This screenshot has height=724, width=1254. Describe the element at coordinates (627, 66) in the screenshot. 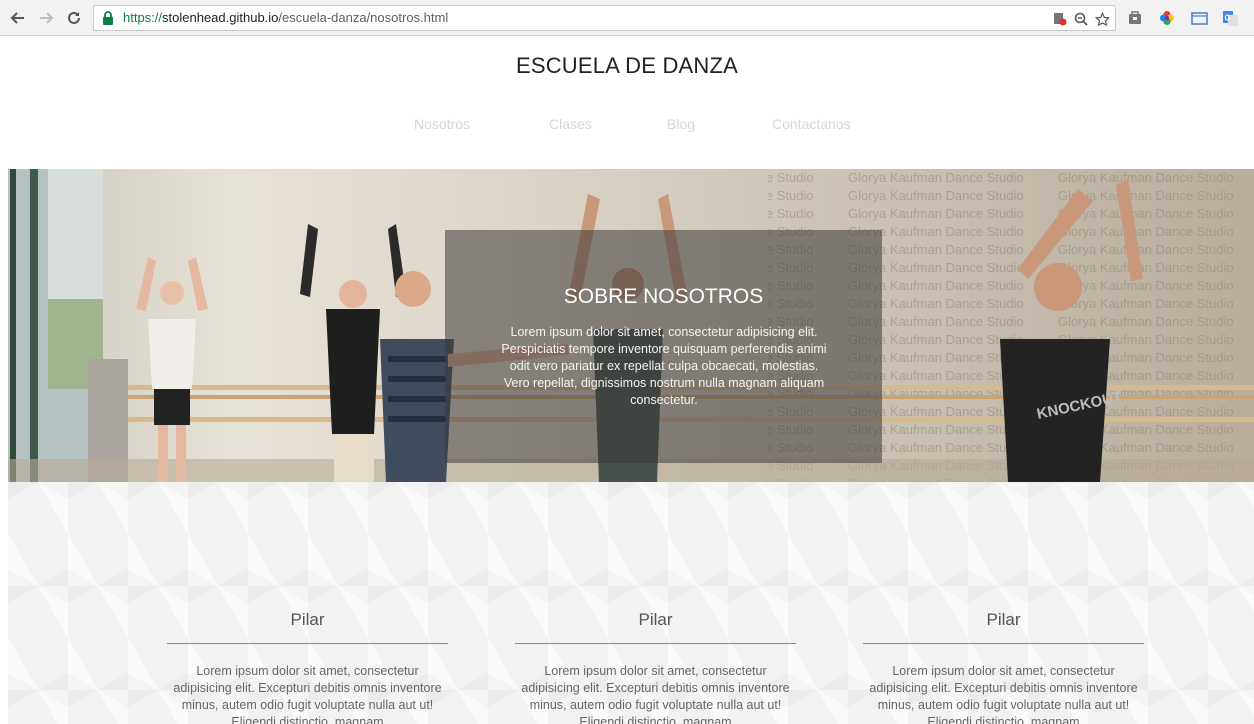

I see `site-title: ESCUELA DE DANZA` at that location.